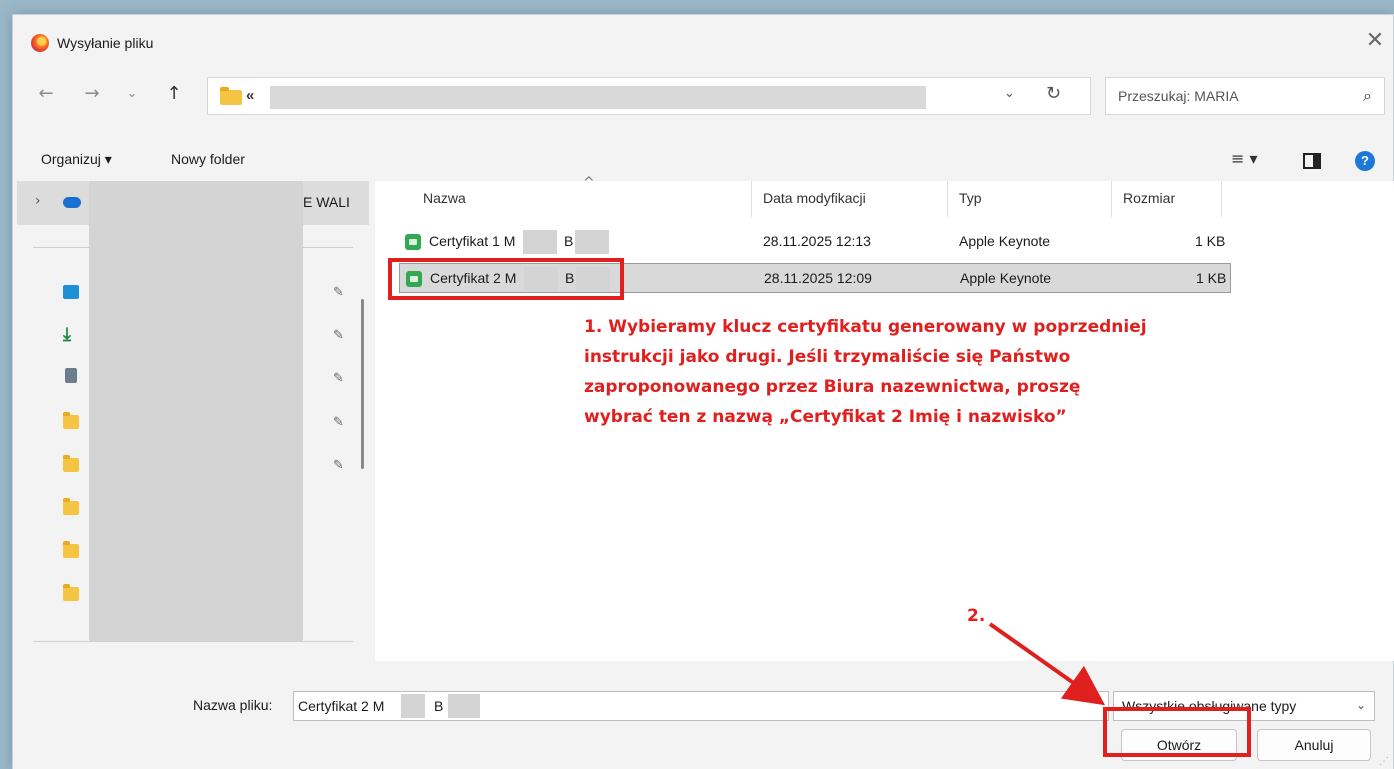 Image resolution: width=1394 pixels, height=769 pixels. Describe the element at coordinates (1244, 158) in the screenshot. I see `view-options-icon: ≡ ▾` at that location.